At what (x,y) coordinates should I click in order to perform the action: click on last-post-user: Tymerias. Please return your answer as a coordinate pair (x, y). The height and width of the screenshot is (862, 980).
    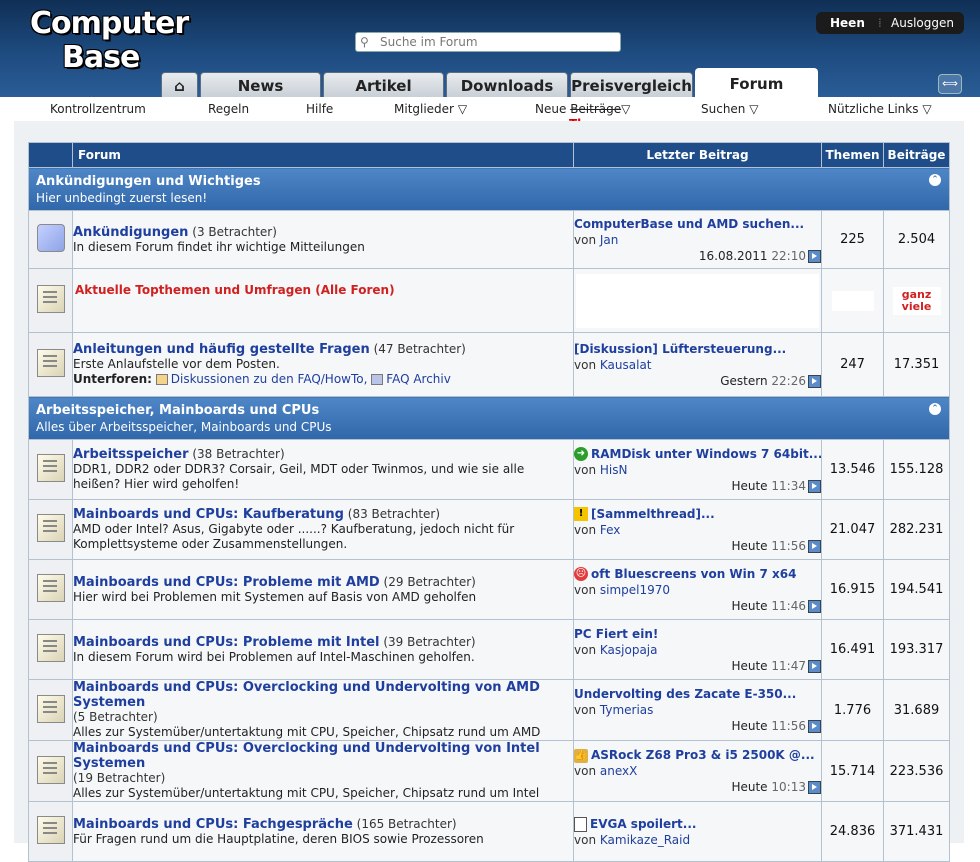
    Looking at the image, I should click on (627, 710).